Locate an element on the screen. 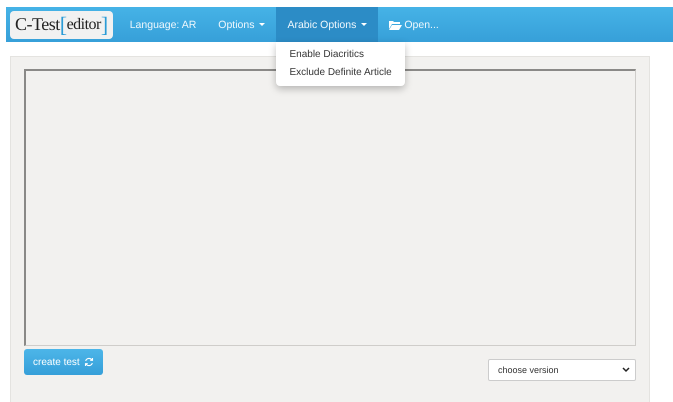 This screenshot has width=673, height=402. menu-item: Exclude Definite Article is located at coordinates (340, 73).